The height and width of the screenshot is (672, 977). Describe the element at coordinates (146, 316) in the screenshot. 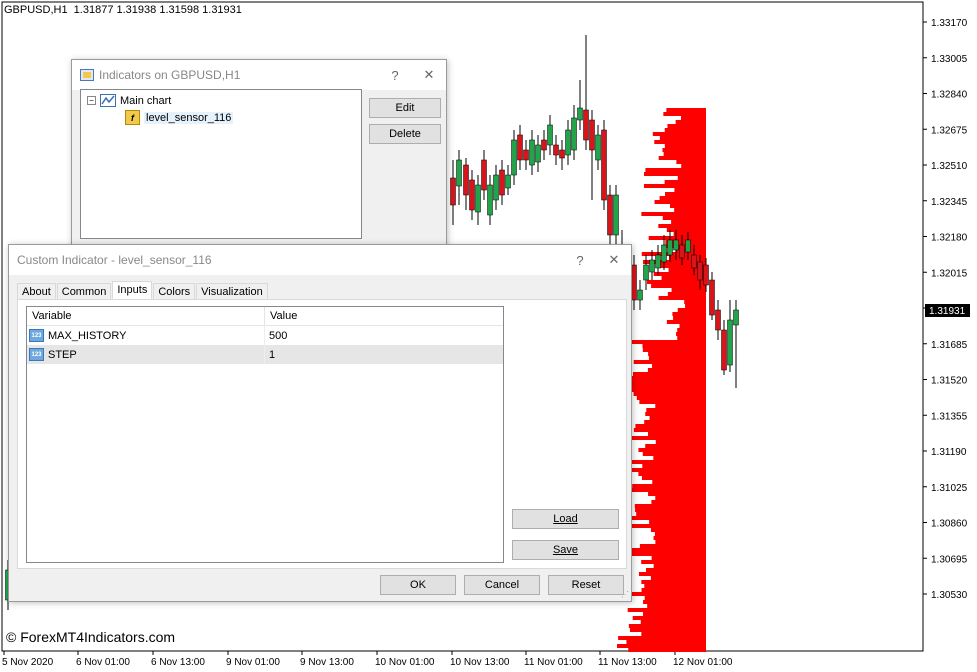

I see `column-header-variable: Variable` at that location.